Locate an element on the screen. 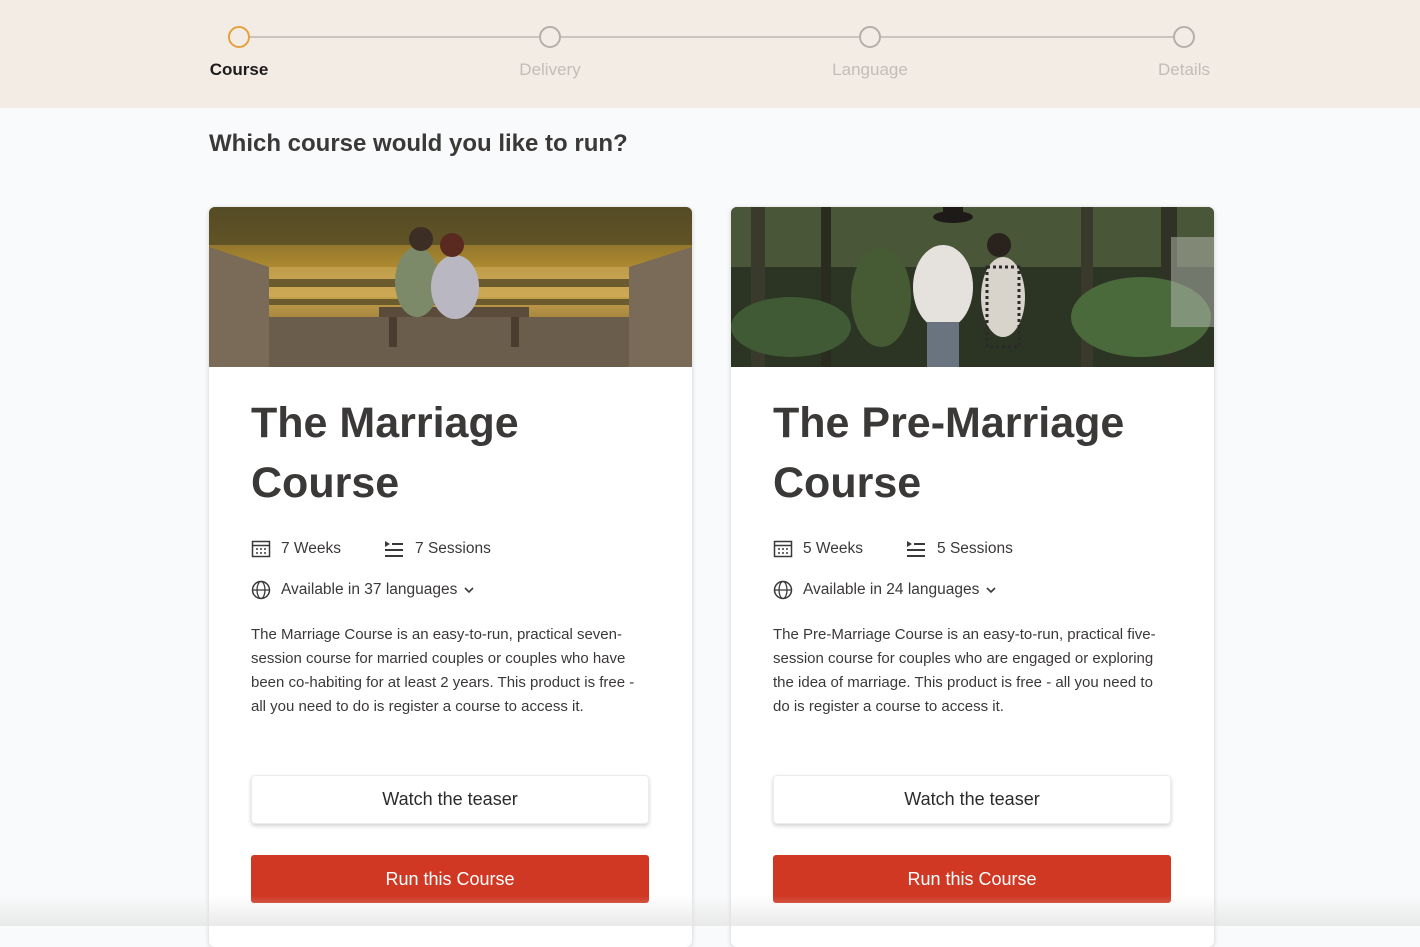 The width and height of the screenshot is (1420, 947). course-languages: Available in 37 languages is located at coordinates (363, 590).